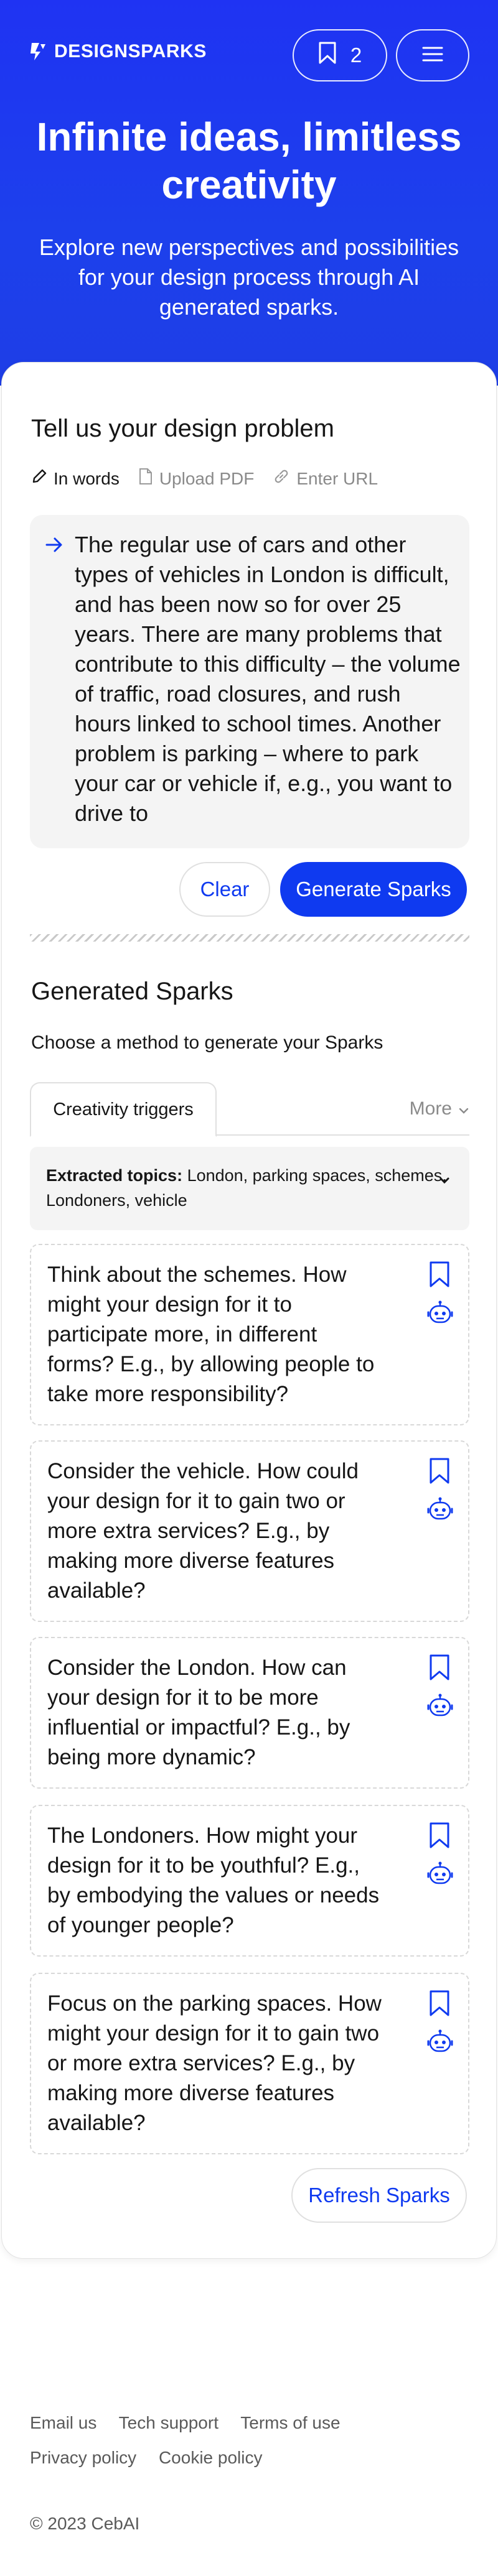 The width and height of the screenshot is (498, 2576). Describe the element at coordinates (124, 1109) in the screenshot. I see `tab-creativity-triggers: Creativity triggers` at that location.